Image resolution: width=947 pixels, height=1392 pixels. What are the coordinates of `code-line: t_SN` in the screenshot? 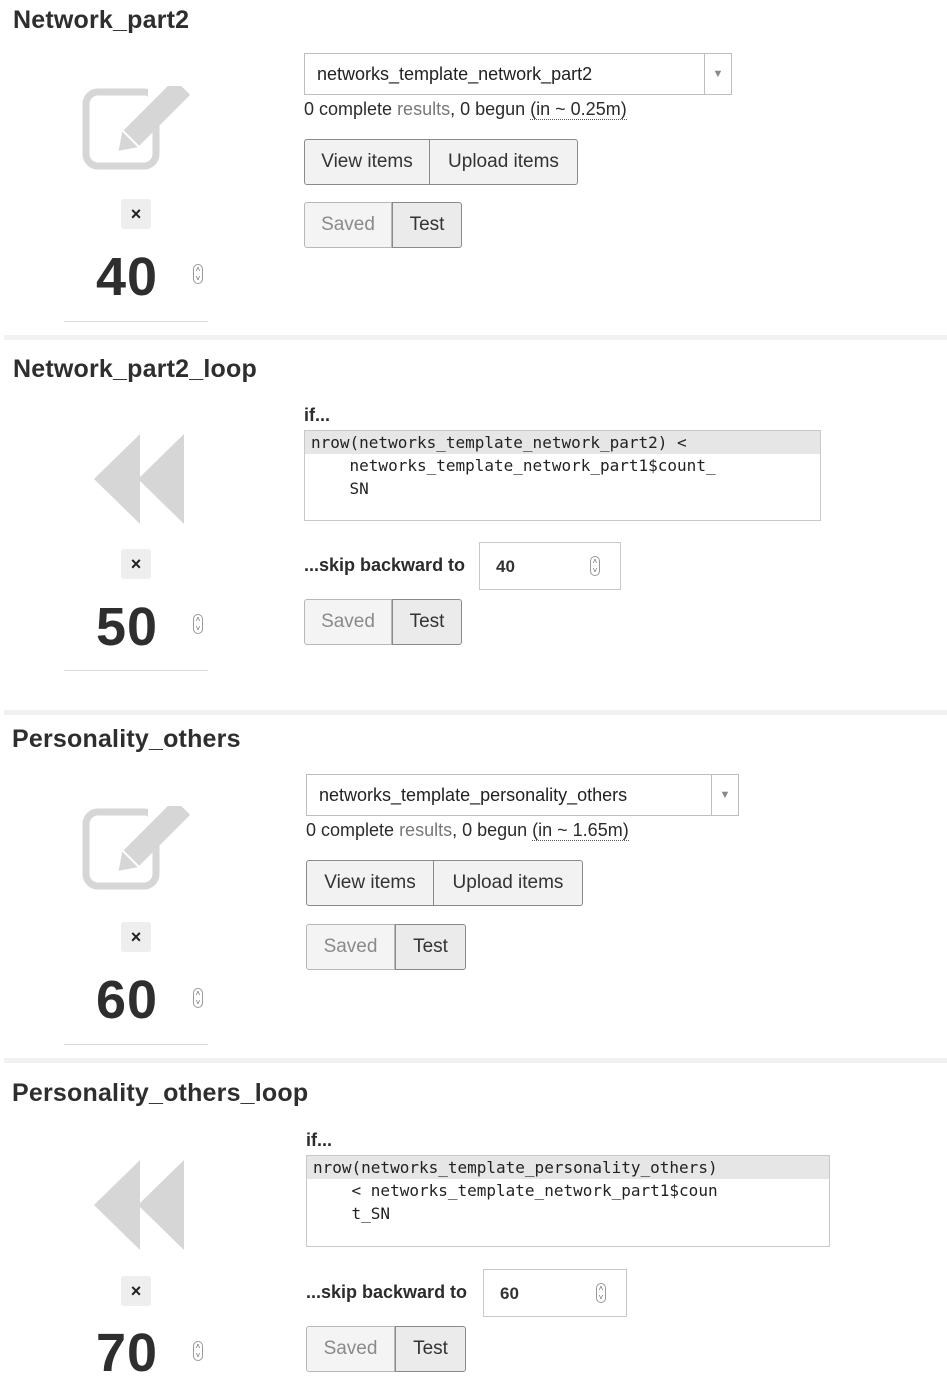 It's located at (352, 1213).